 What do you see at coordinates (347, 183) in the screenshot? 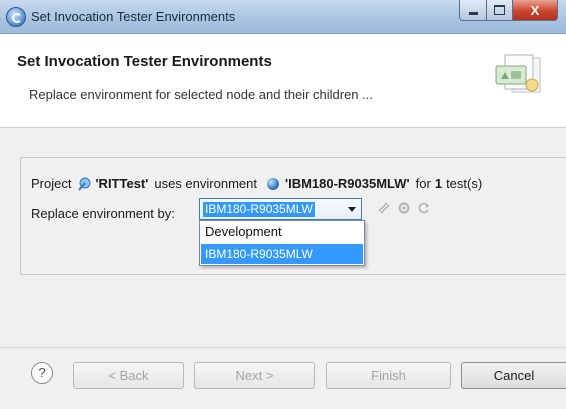
I see `environment-name: 'IBM180-R9035MLW'` at bounding box center [347, 183].